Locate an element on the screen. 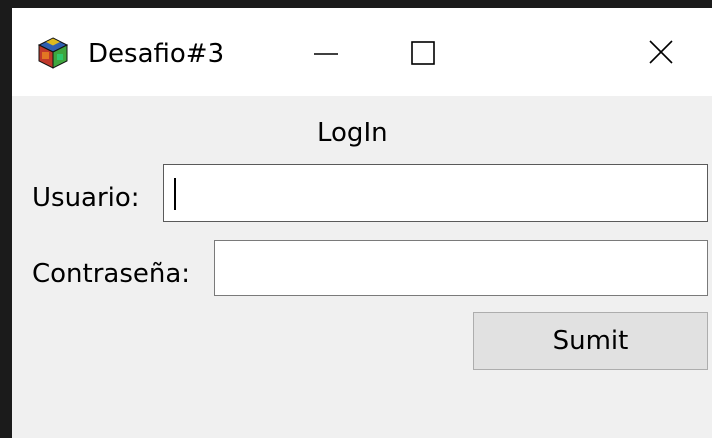 The image size is (712, 438). window-title: Desafio#3 is located at coordinates (156, 54).